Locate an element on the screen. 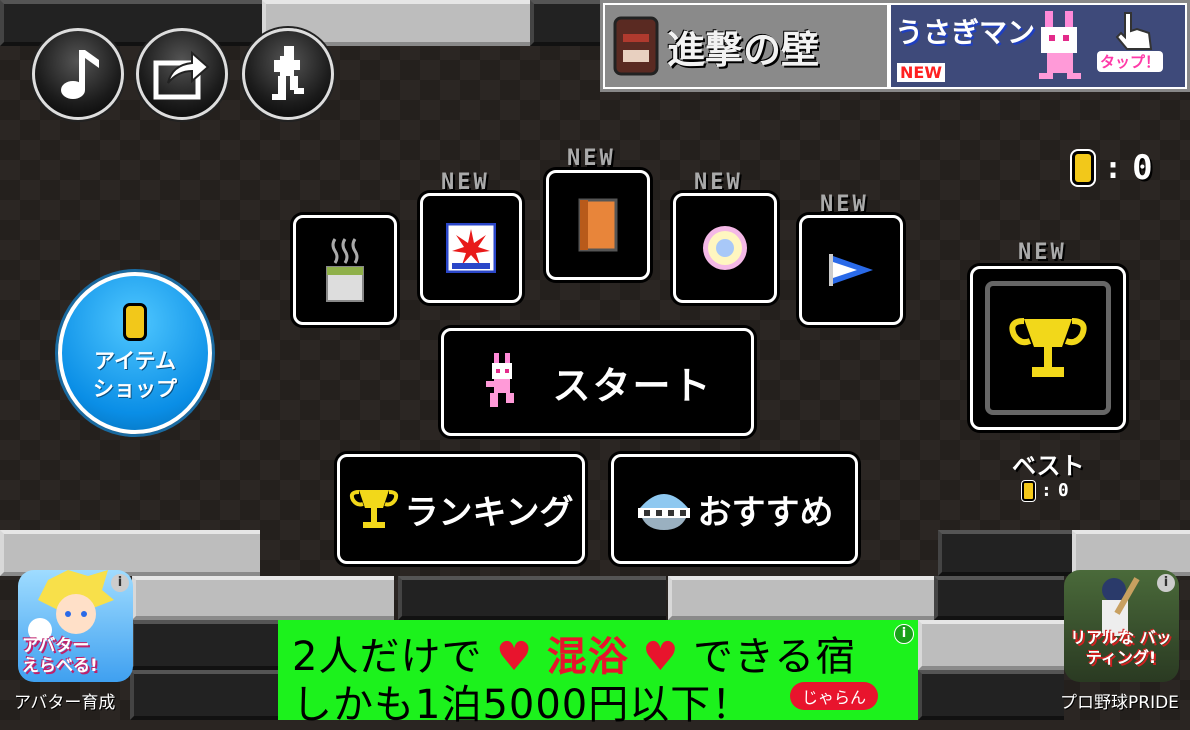 This screenshot has height=730, width=1190. bottom-ad-banner: 2人だけで ♥ 混浴 ♥ できる宿 しかも1泊5000円以下！ じゃらん i is located at coordinates (598, 674).